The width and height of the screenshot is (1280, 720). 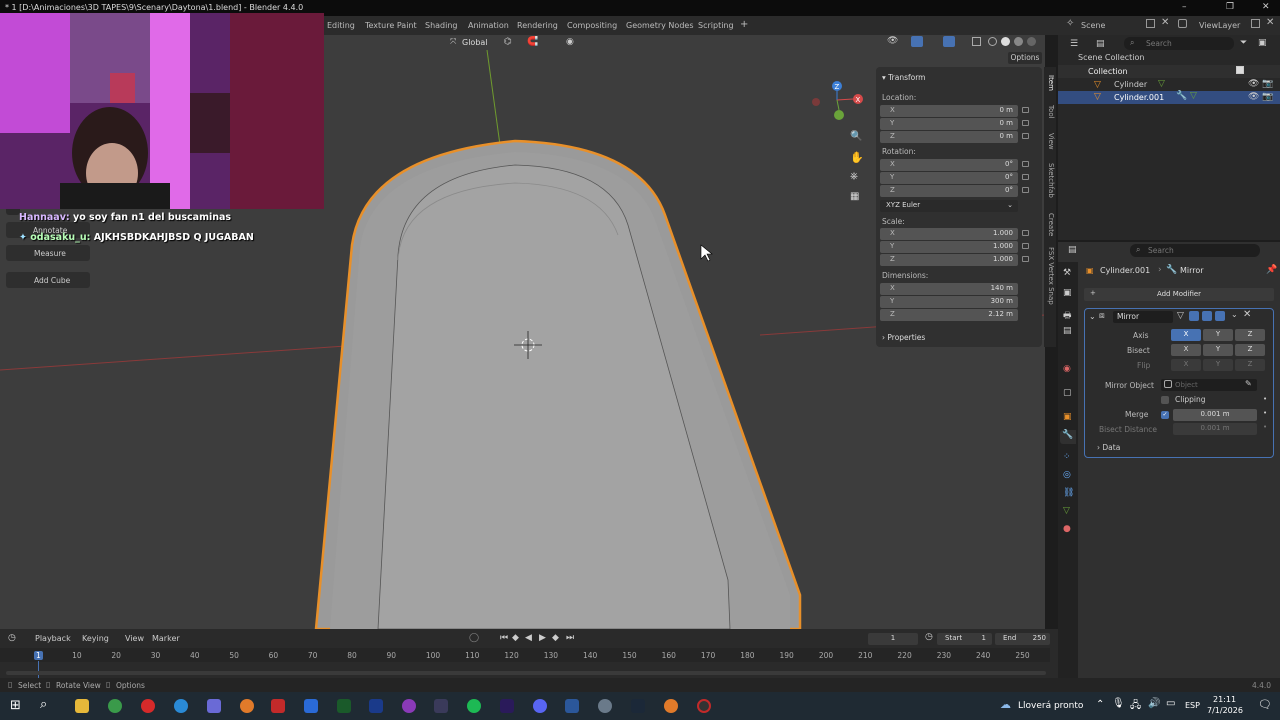 What do you see at coordinates (854, 176) in the screenshot?
I see `camera-view-icon: ⎈` at bounding box center [854, 176].